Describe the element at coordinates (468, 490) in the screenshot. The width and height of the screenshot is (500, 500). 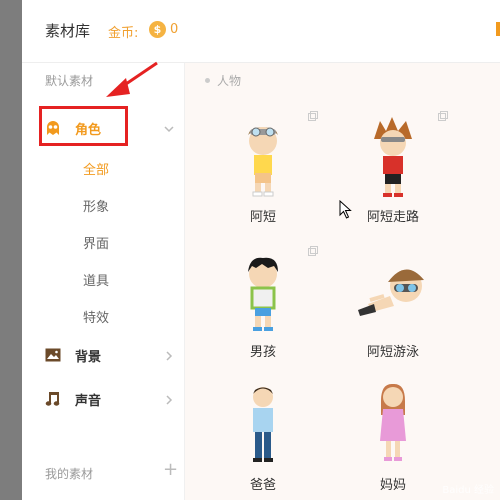
I see `watermark: Baidu 经验` at that location.